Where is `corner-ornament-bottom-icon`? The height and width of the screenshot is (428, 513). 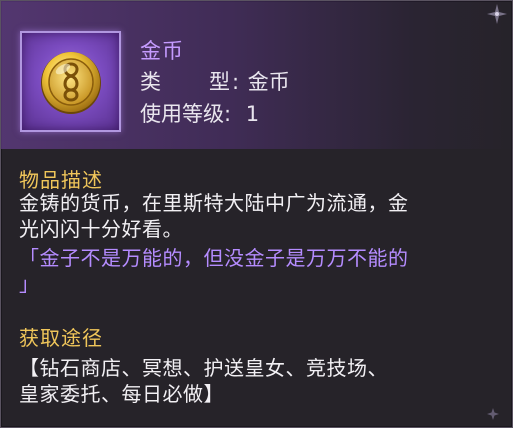
corner-ornament-bottom-icon is located at coordinates (493, 414).